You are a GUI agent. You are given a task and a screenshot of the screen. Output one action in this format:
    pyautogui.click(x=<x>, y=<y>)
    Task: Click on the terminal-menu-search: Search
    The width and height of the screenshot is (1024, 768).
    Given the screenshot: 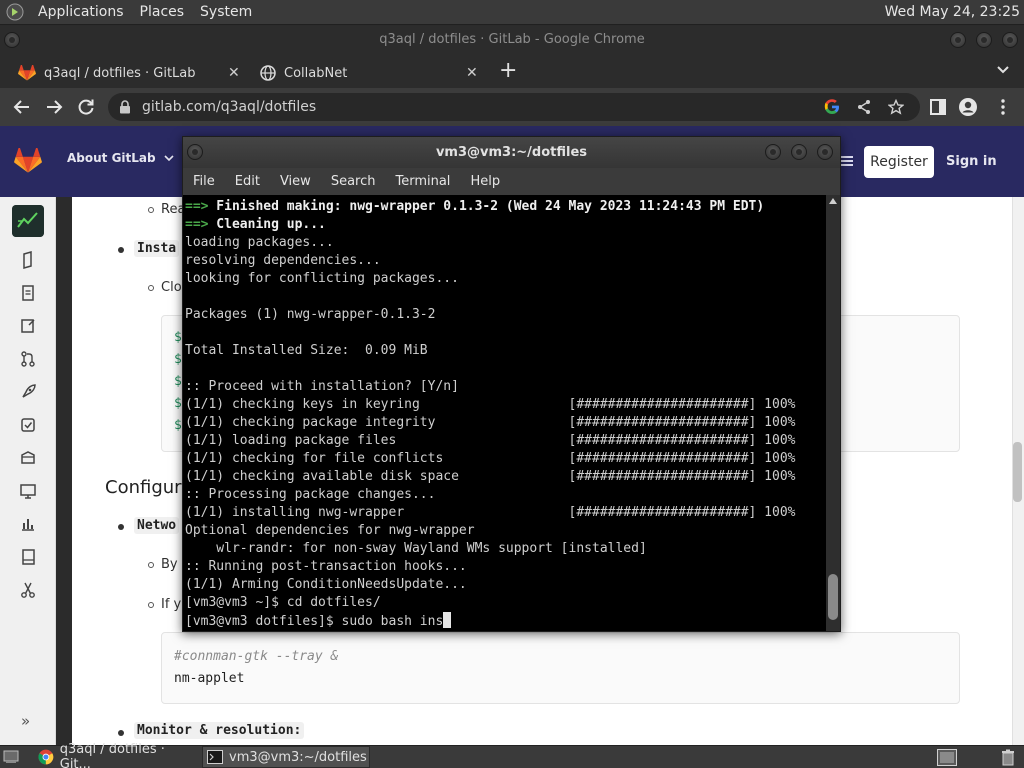 What is the action you would take?
    pyautogui.click(x=353, y=181)
    